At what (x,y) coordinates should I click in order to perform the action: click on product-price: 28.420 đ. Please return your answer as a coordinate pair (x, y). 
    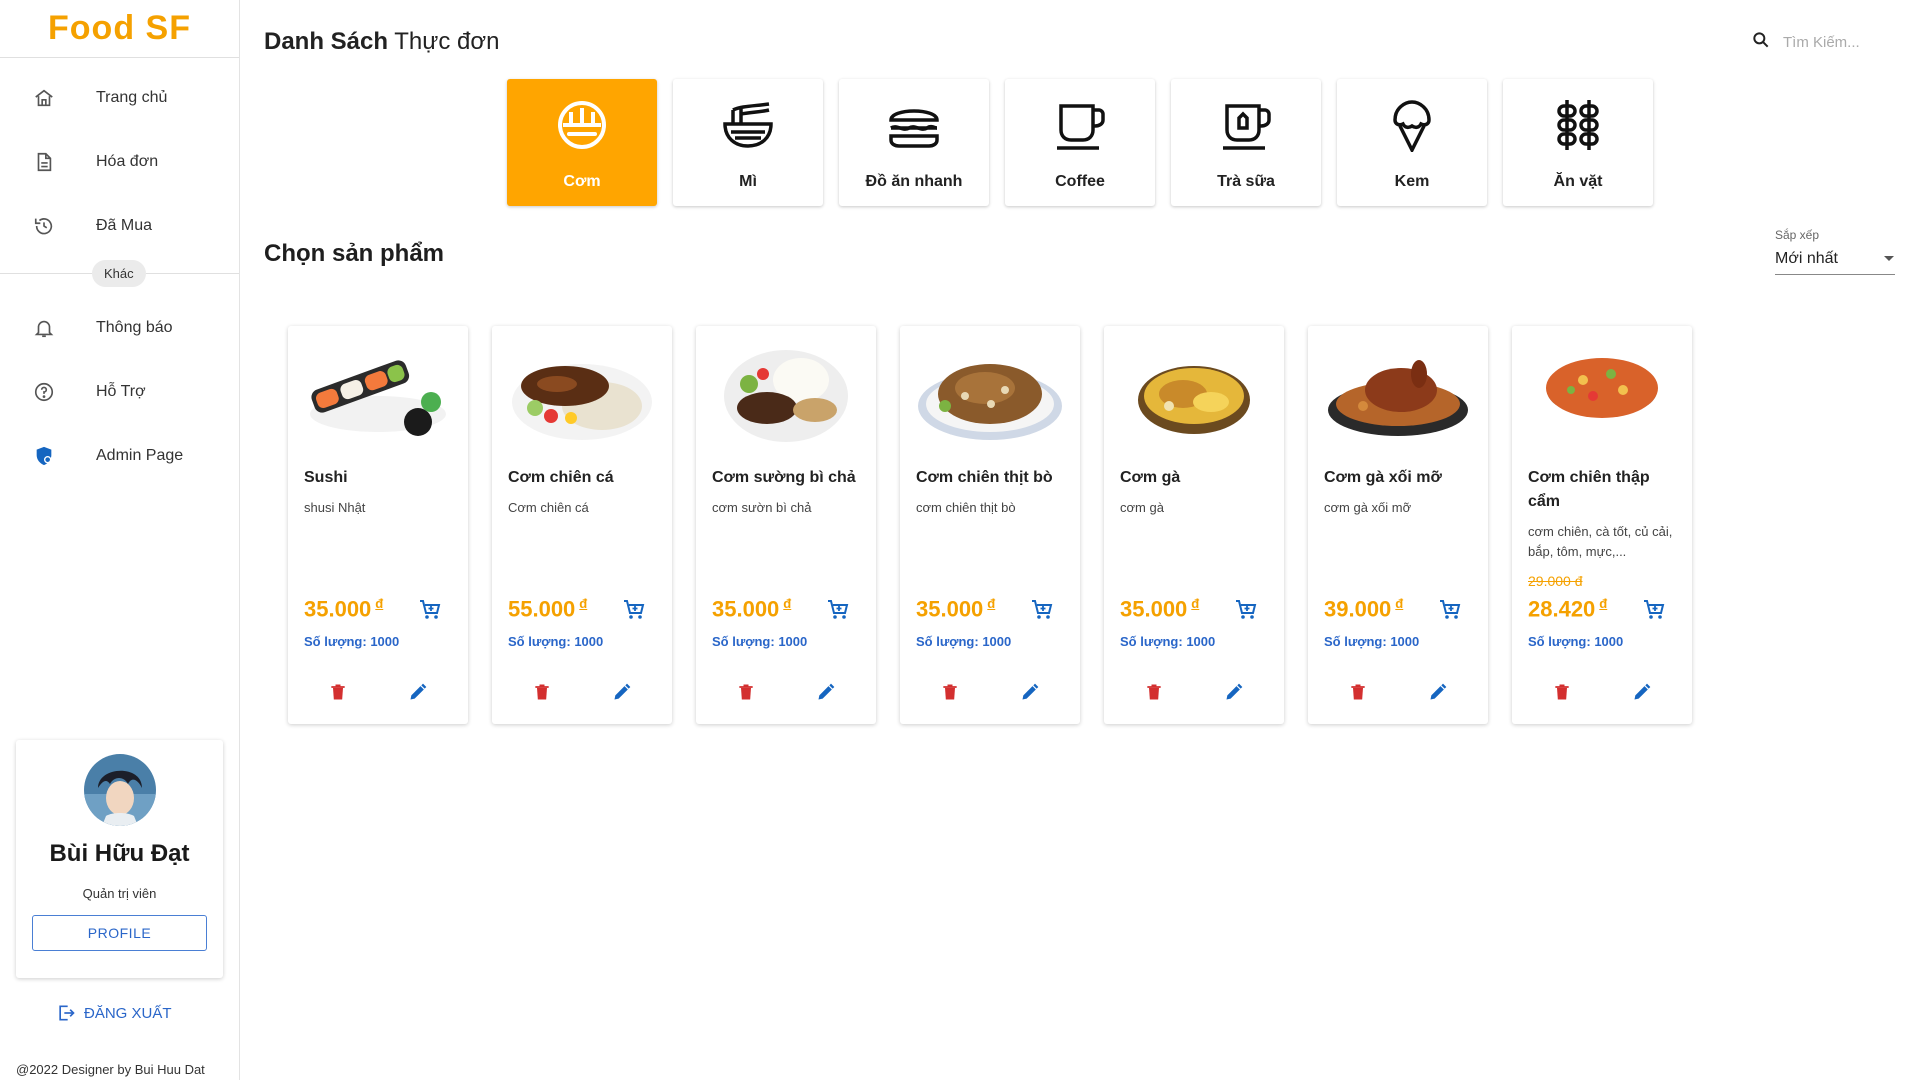
    Looking at the image, I should click on (1567, 609).